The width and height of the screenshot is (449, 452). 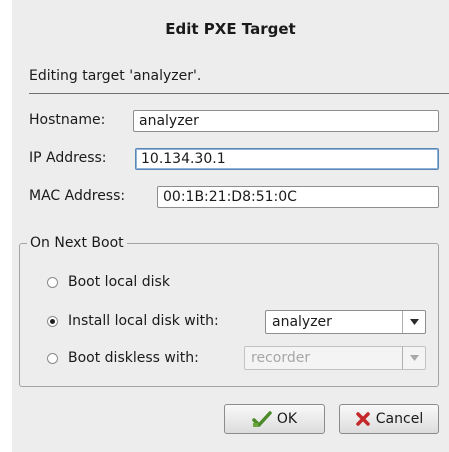 I want to click on boot-local-disk-label: Boot local disk, so click(x=119, y=282).